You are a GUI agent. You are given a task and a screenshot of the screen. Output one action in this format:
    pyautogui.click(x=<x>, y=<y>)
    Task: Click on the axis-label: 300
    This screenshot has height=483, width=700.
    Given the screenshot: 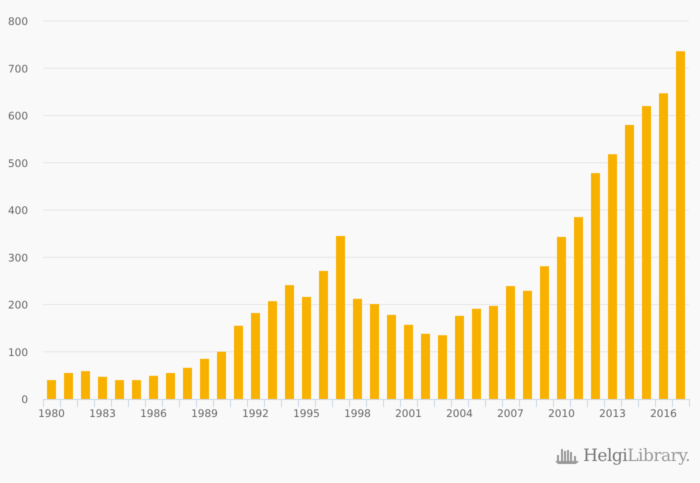 What is the action you would take?
    pyautogui.click(x=18, y=258)
    